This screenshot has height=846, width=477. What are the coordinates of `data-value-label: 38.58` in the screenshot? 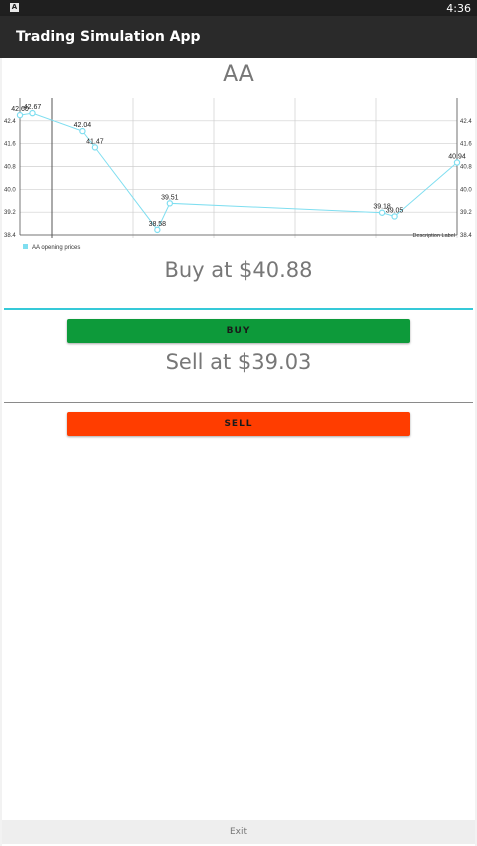 It's located at (158, 224).